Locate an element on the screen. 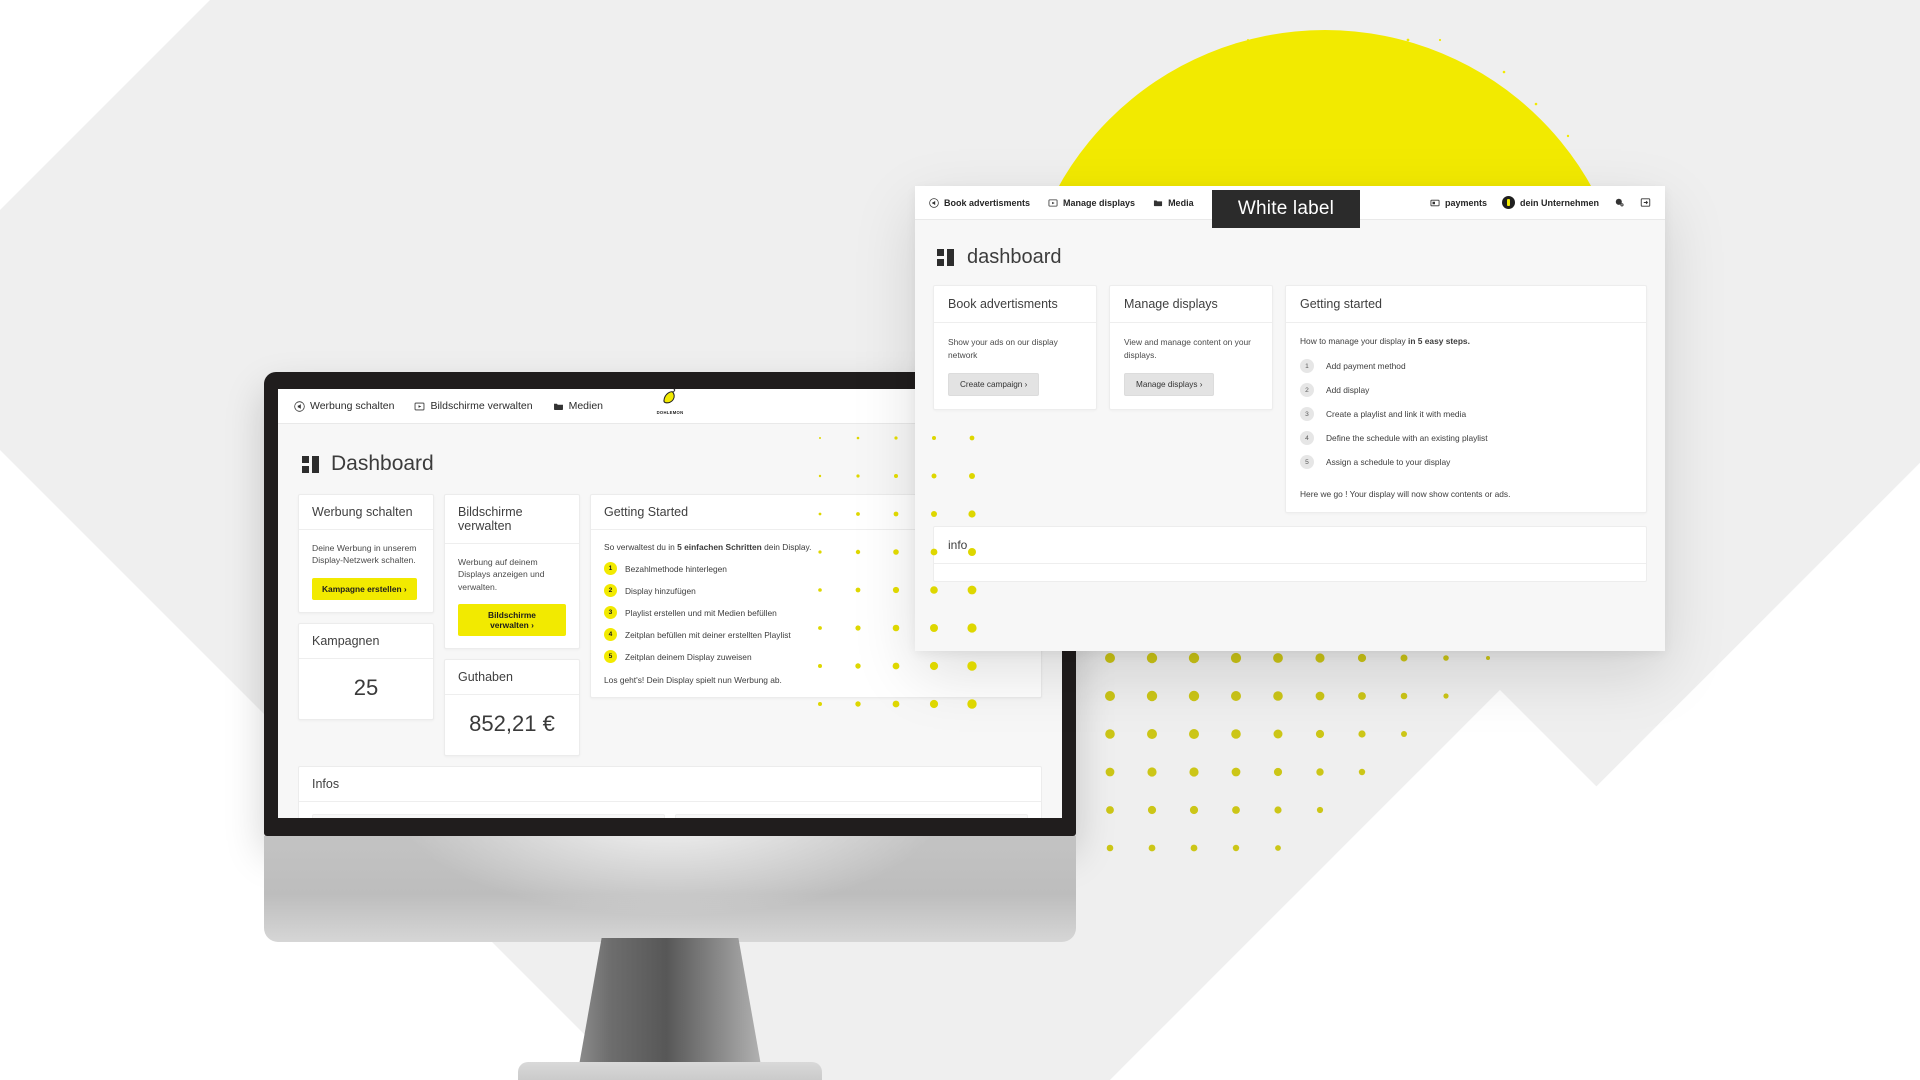  stat-card-title: Guthaben is located at coordinates (512, 678).